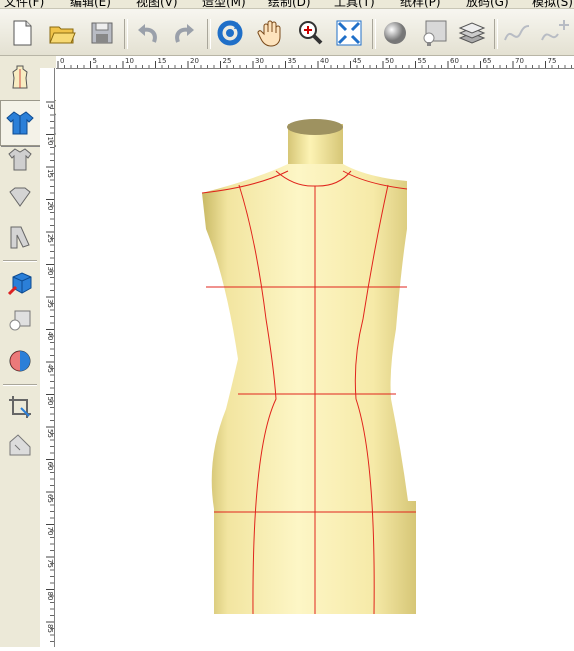 This screenshot has width=574, height=651. What do you see at coordinates (517, 33) in the screenshot?
I see `curve-icon` at bounding box center [517, 33].